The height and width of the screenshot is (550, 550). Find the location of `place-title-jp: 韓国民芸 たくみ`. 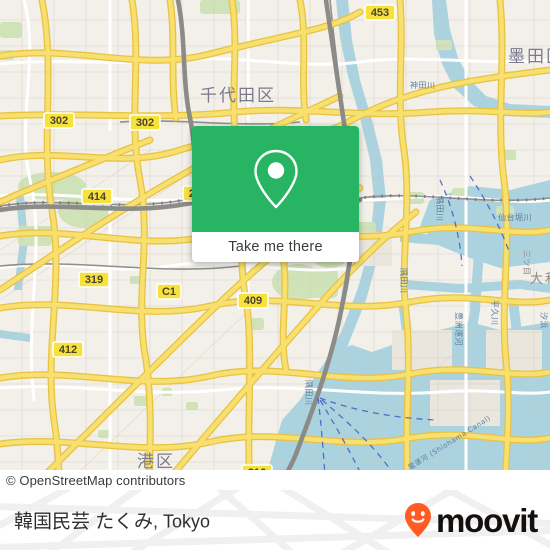

place-title-jp: 韓国民芸 たくみ is located at coordinates (84, 522).